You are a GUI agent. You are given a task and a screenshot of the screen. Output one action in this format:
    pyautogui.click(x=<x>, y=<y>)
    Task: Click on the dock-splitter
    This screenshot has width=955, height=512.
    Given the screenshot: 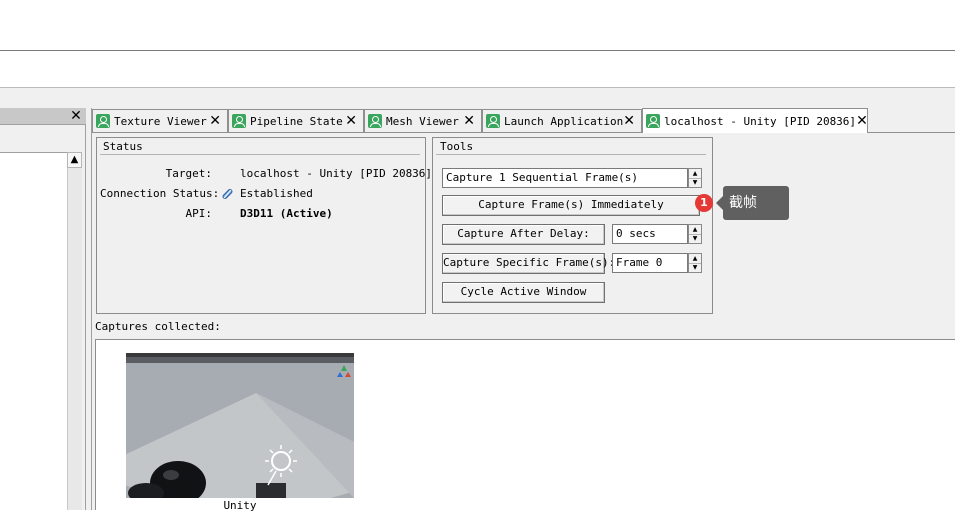 What is the action you would take?
    pyautogui.click(x=89, y=309)
    